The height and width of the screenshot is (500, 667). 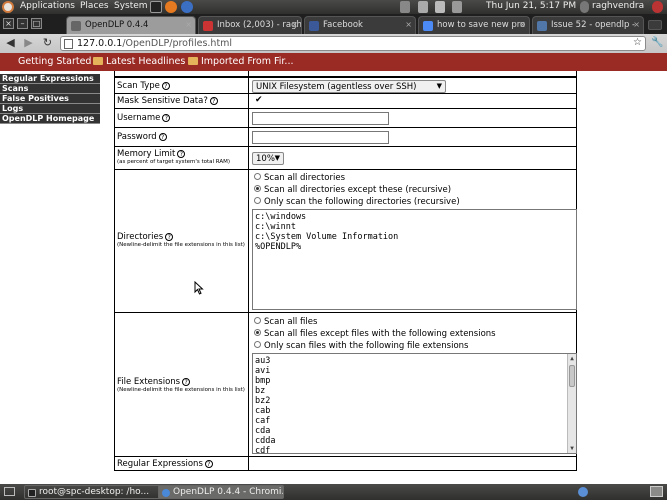 What do you see at coordinates (94, 6) in the screenshot?
I see `places-menu: Places` at bounding box center [94, 6].